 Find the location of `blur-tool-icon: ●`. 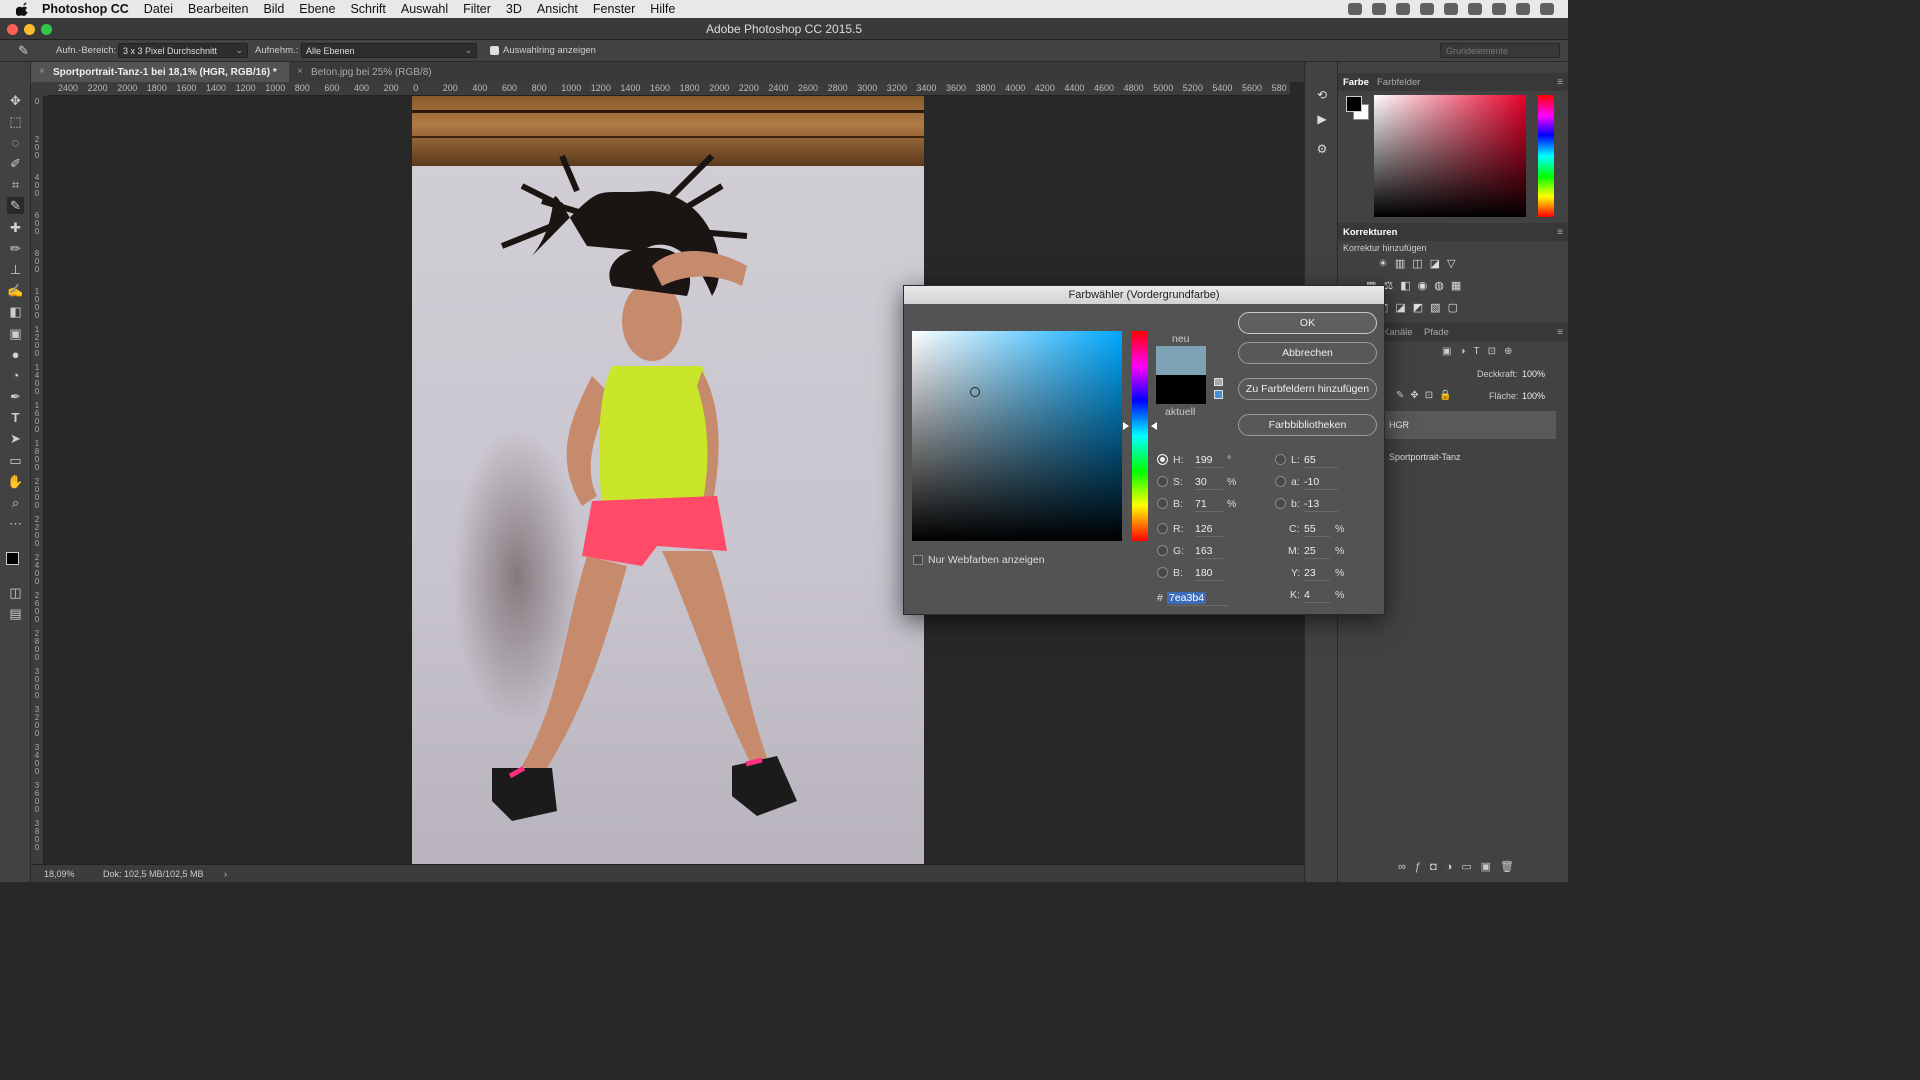

blur-tool-icon: ● is located at coordinates (15, 354).